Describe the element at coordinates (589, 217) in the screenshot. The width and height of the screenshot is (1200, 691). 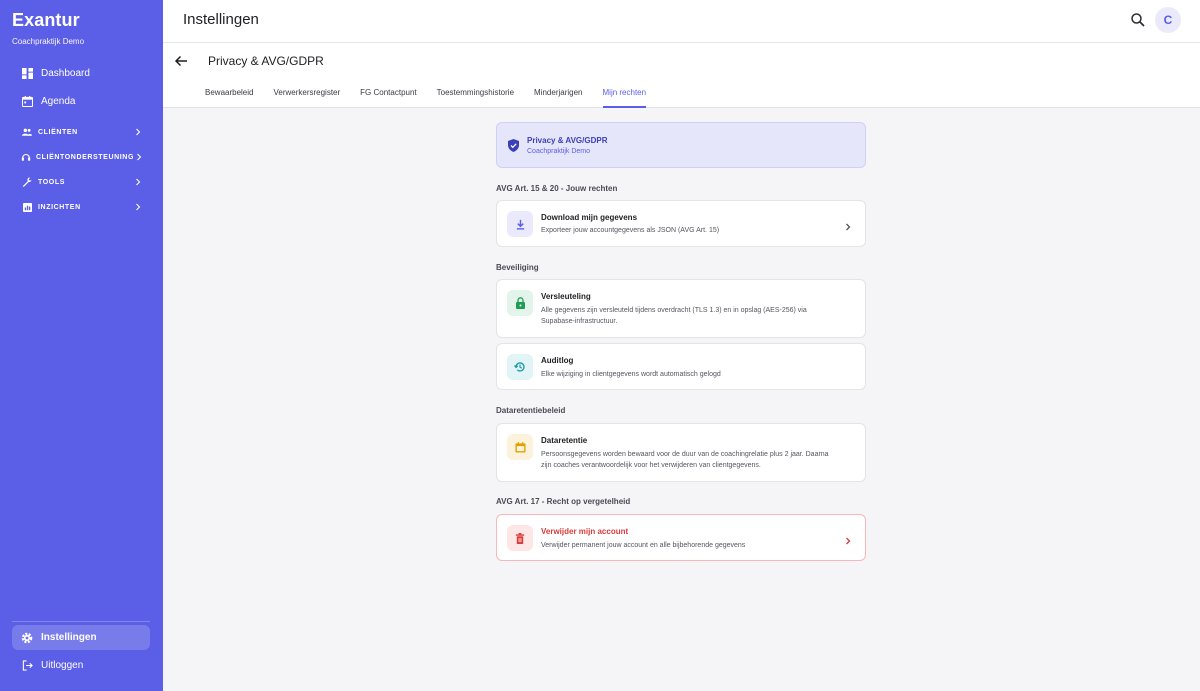
I see `card-title: Download mijn gegevens` at that location.